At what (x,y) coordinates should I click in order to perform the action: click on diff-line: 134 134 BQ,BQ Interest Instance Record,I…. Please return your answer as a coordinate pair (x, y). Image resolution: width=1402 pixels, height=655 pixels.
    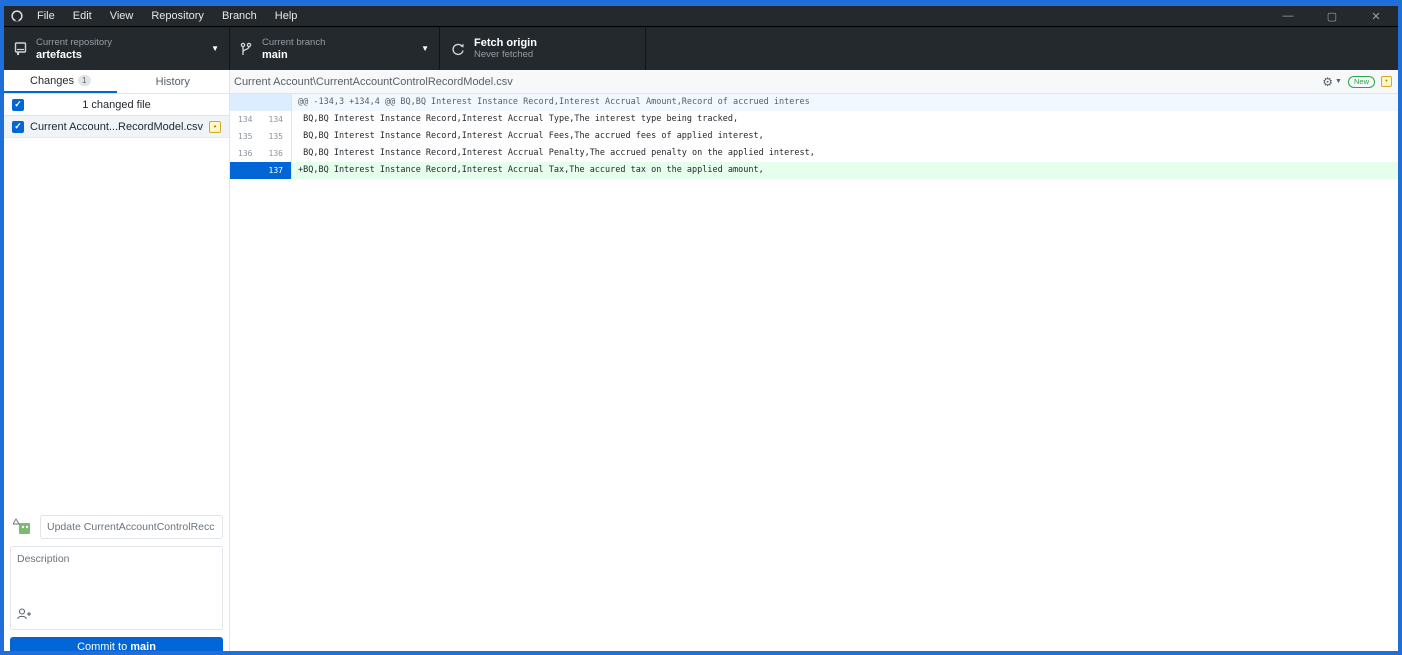
    Looking at the image, I should click on (814, 119).